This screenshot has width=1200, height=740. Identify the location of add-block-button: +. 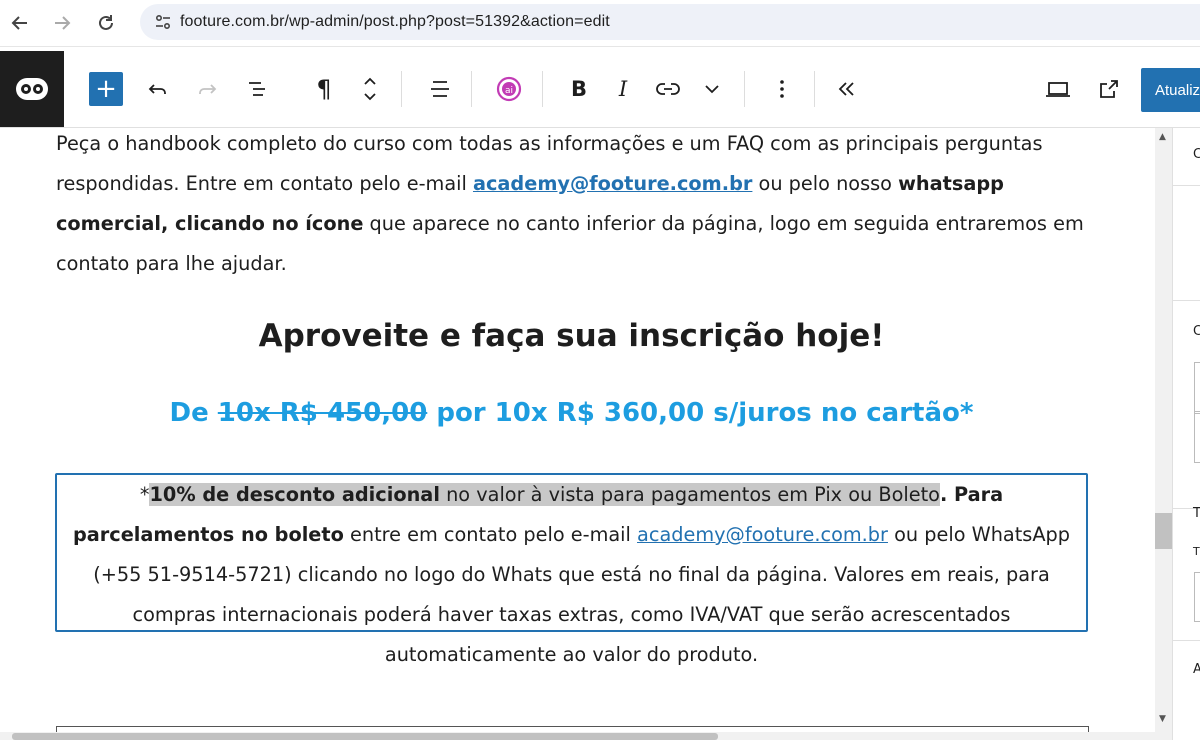
(106, 89).